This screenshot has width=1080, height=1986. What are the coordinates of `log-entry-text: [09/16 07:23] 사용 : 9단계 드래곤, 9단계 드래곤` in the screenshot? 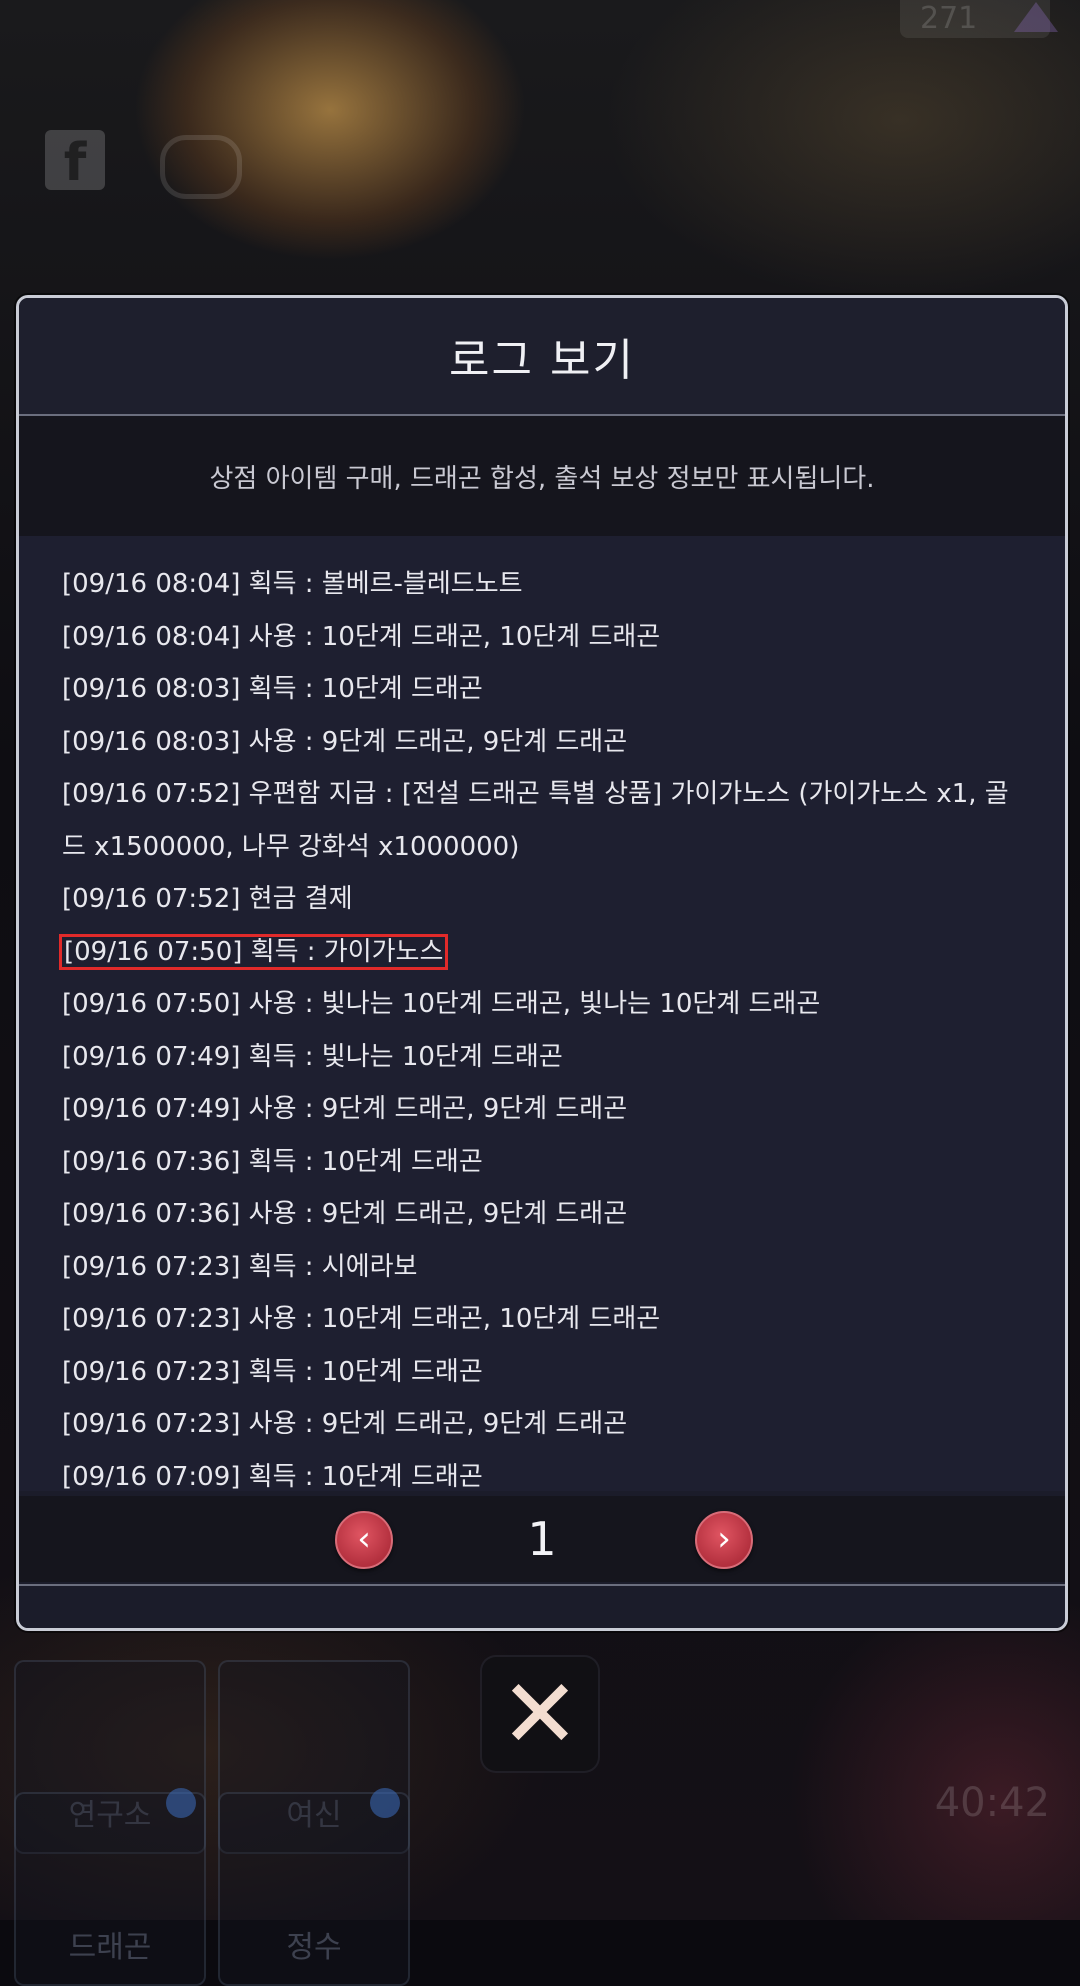 It's located at (345, 1424).